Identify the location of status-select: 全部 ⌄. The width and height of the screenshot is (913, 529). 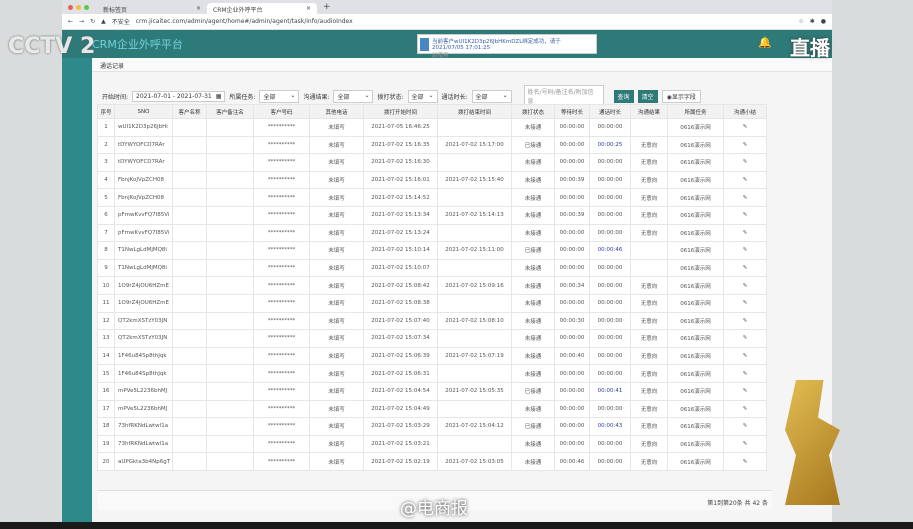
(422, 96).